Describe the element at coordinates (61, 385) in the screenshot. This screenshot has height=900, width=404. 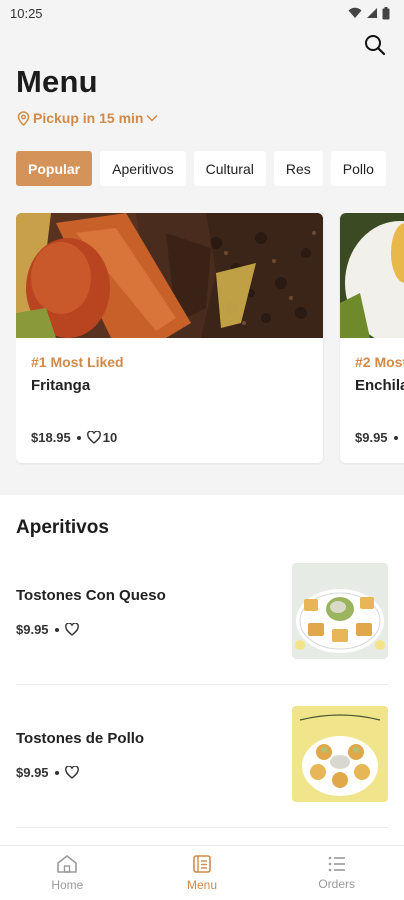
I see `card-title: Fritanga` at that location.